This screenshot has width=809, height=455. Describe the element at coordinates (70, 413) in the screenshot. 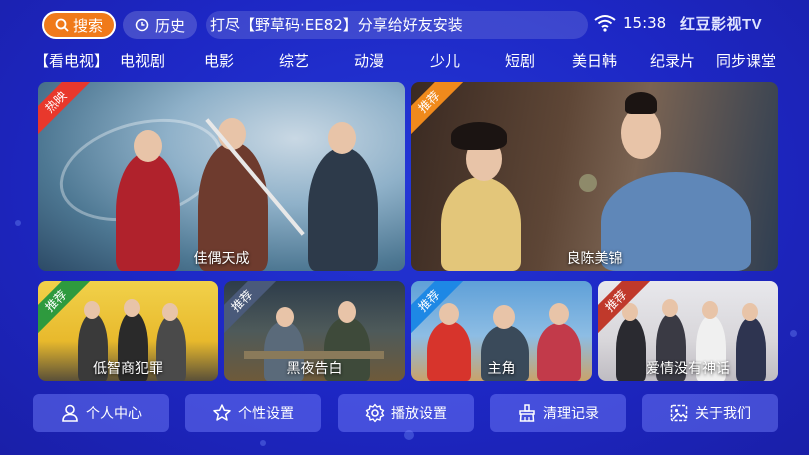

I see `person-icon` at that location.